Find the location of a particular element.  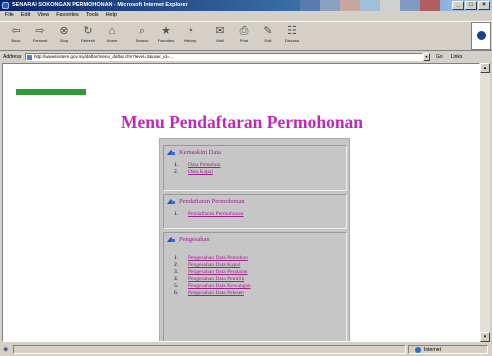

link-pengesahan-3: Pengesahan Data Peralatan is located at coordinates (218, 272).